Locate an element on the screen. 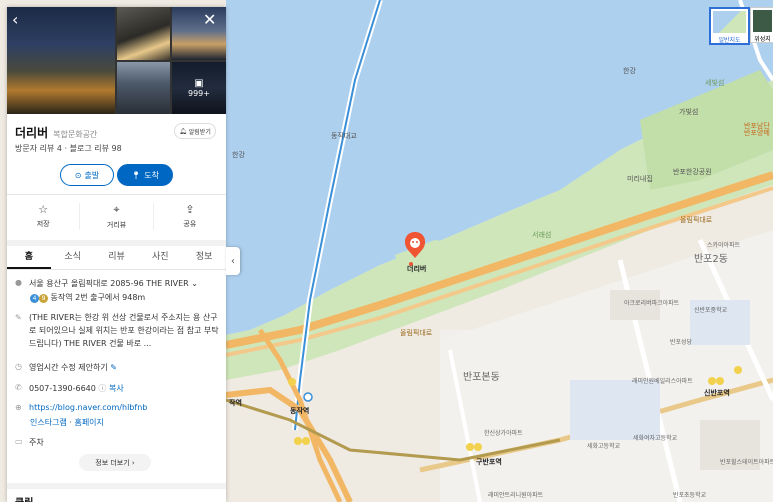  map-label-banpo2: 반포2동 is located at coordinates (711, 259).